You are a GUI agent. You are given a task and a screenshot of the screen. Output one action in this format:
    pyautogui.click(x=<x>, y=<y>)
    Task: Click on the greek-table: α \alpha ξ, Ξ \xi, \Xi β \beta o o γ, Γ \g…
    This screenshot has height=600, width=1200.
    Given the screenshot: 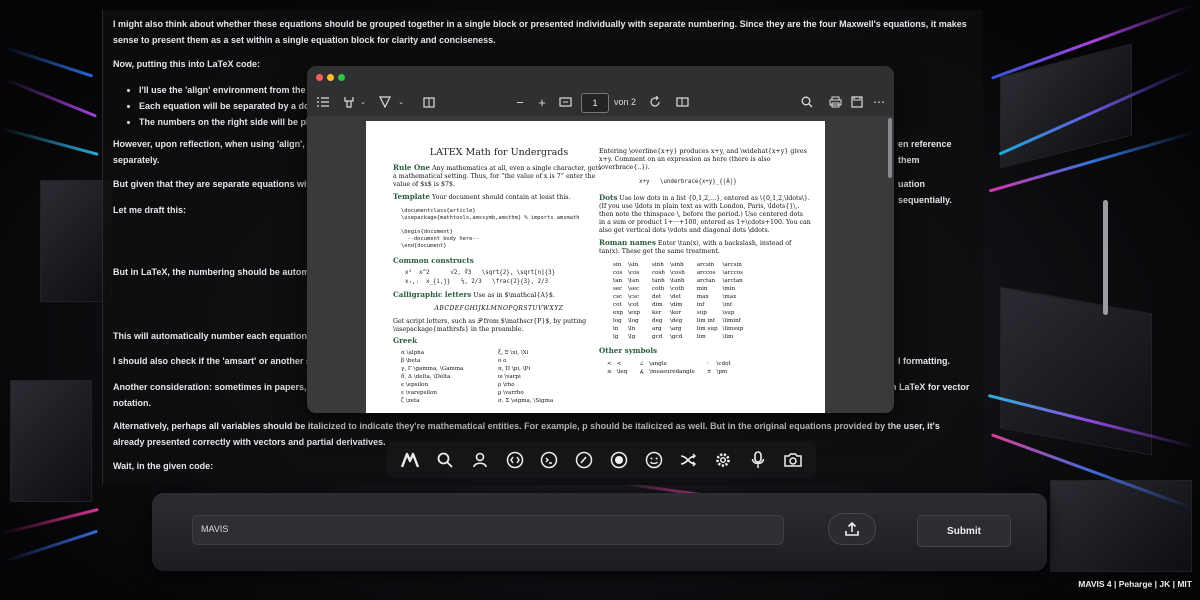 What is the action you would take?
    pyautogui.click(x=477, y=377)
    